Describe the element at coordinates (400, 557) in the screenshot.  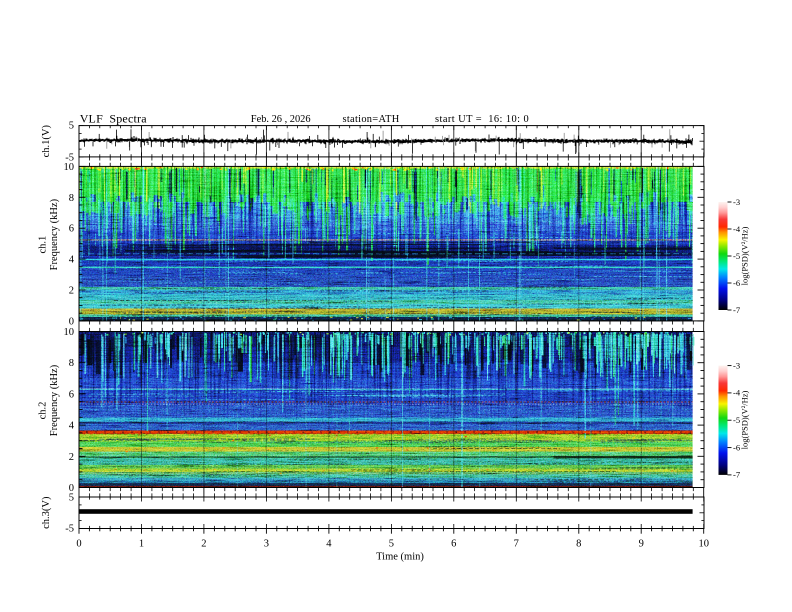
I see `svg-text: Time (min)` at that location.